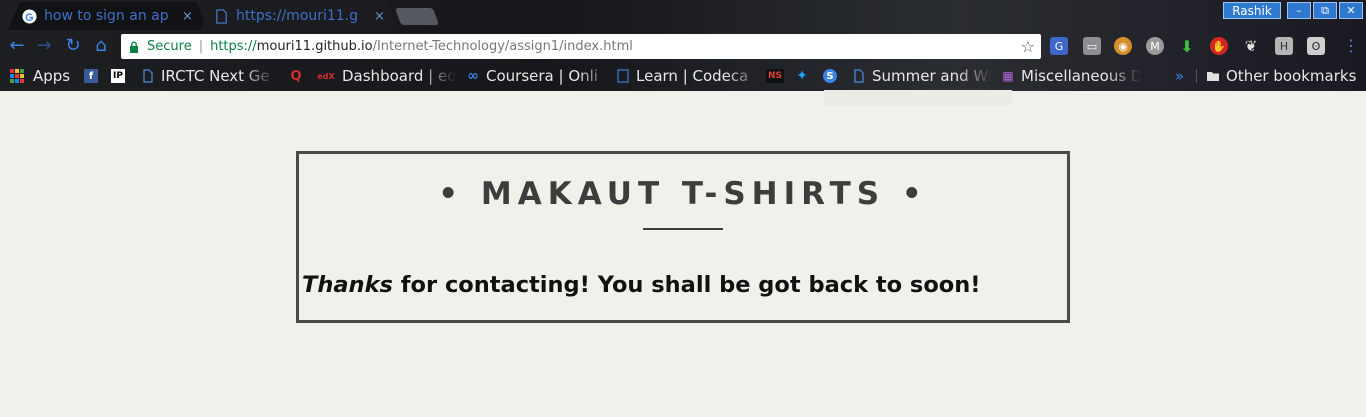 This screenshot has height=417, width=1366. I want to click on bookmark-facebook: f, so click(94, 76).